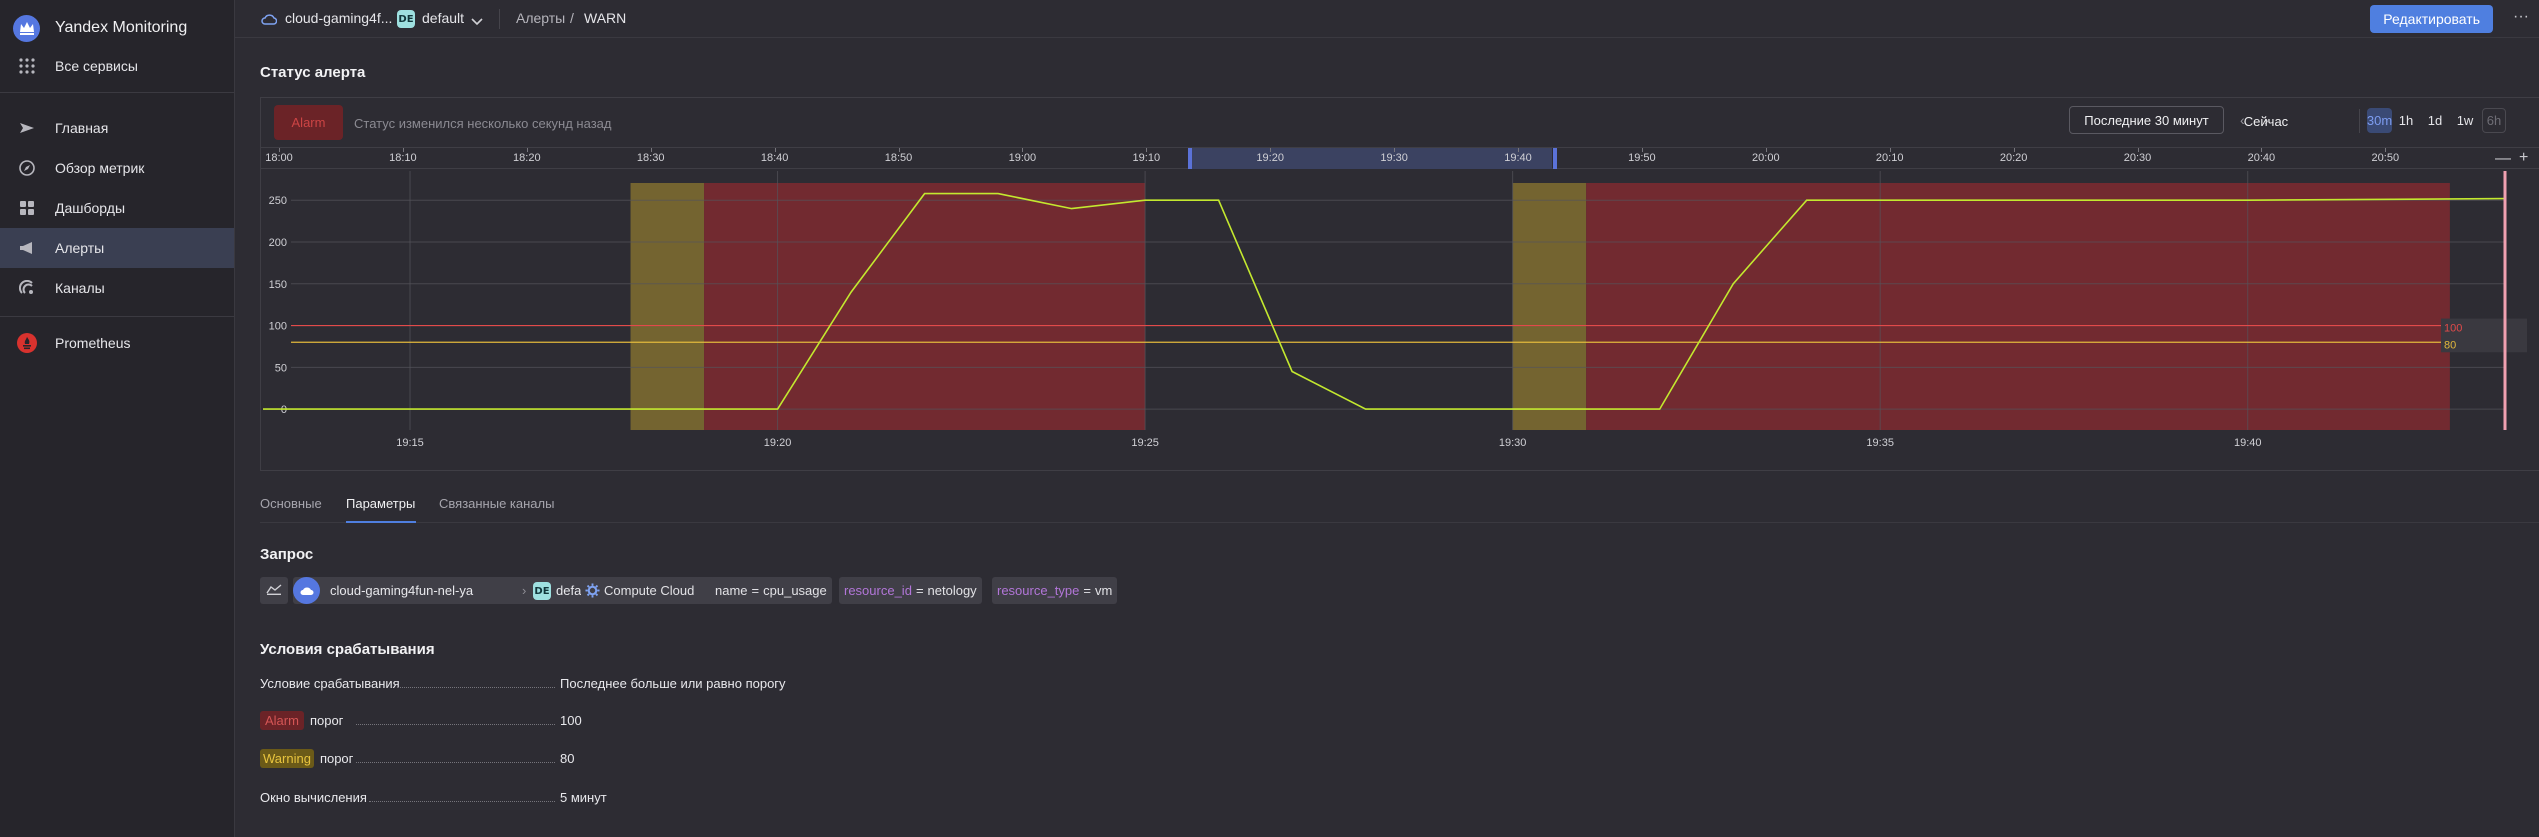 The height and width of the screenshot is (837, 2539). I want to click on range-1h: 1h, so click(2406, 120).